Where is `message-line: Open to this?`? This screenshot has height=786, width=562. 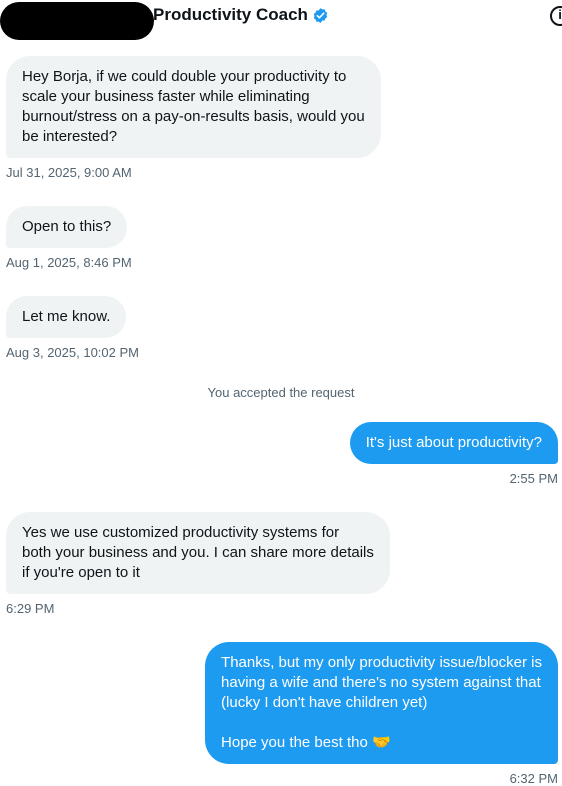 message-line: Open to this? is located at coordinates (67, 226).